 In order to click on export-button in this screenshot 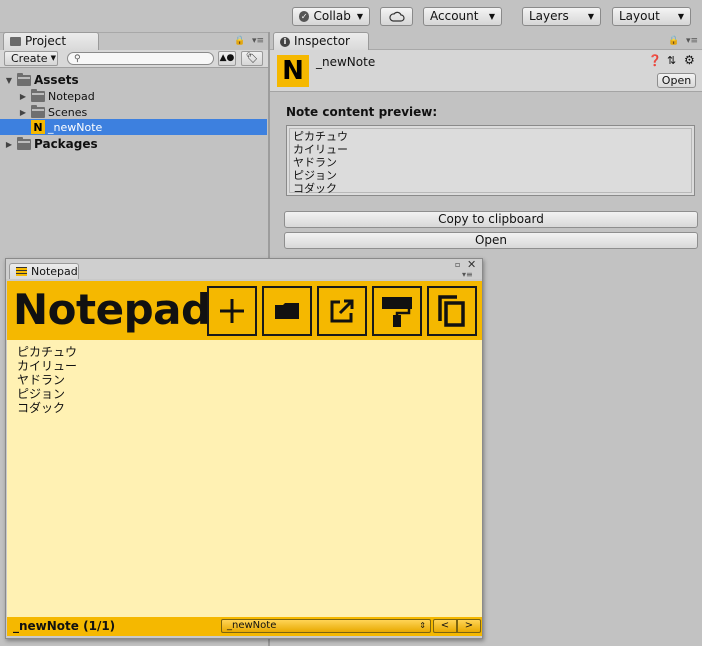, I will do `click(342, 311)`.